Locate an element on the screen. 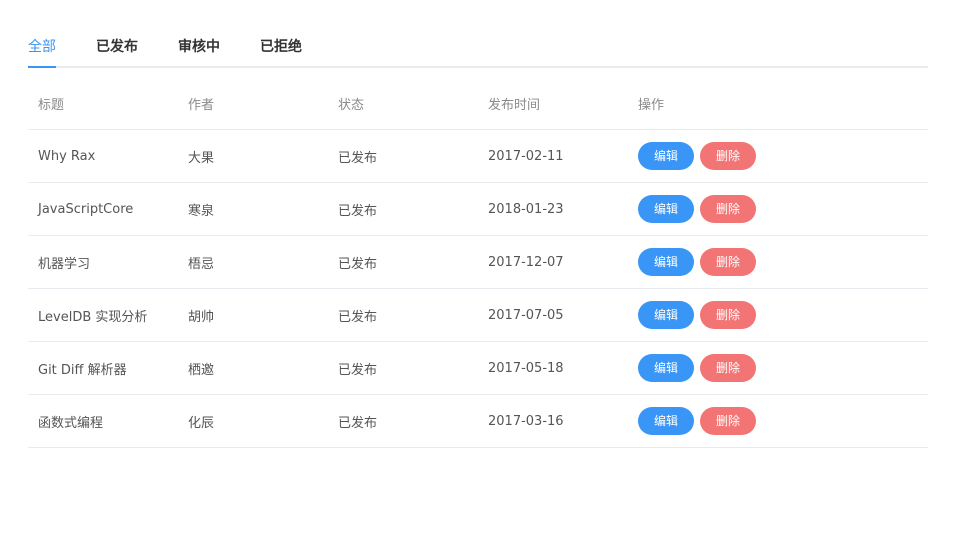 The image size is (956, 556). table-row: Why Rax 大果 已发布 2017-02-11 编辑 删除 is located at coordinates (478, 156).